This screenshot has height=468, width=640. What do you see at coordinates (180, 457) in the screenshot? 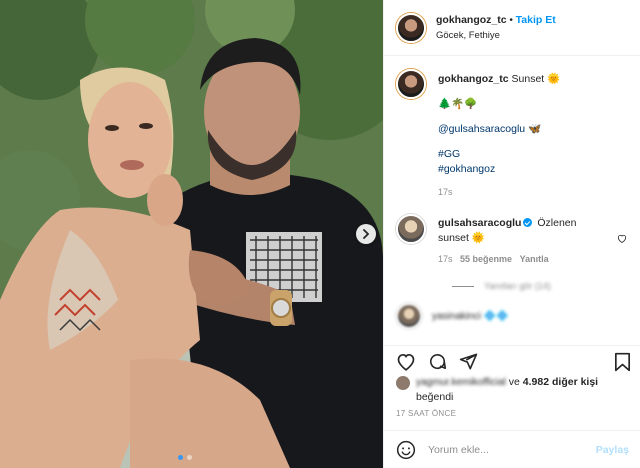
I see `carousel-dot-active` at bounding box center [180, 457].